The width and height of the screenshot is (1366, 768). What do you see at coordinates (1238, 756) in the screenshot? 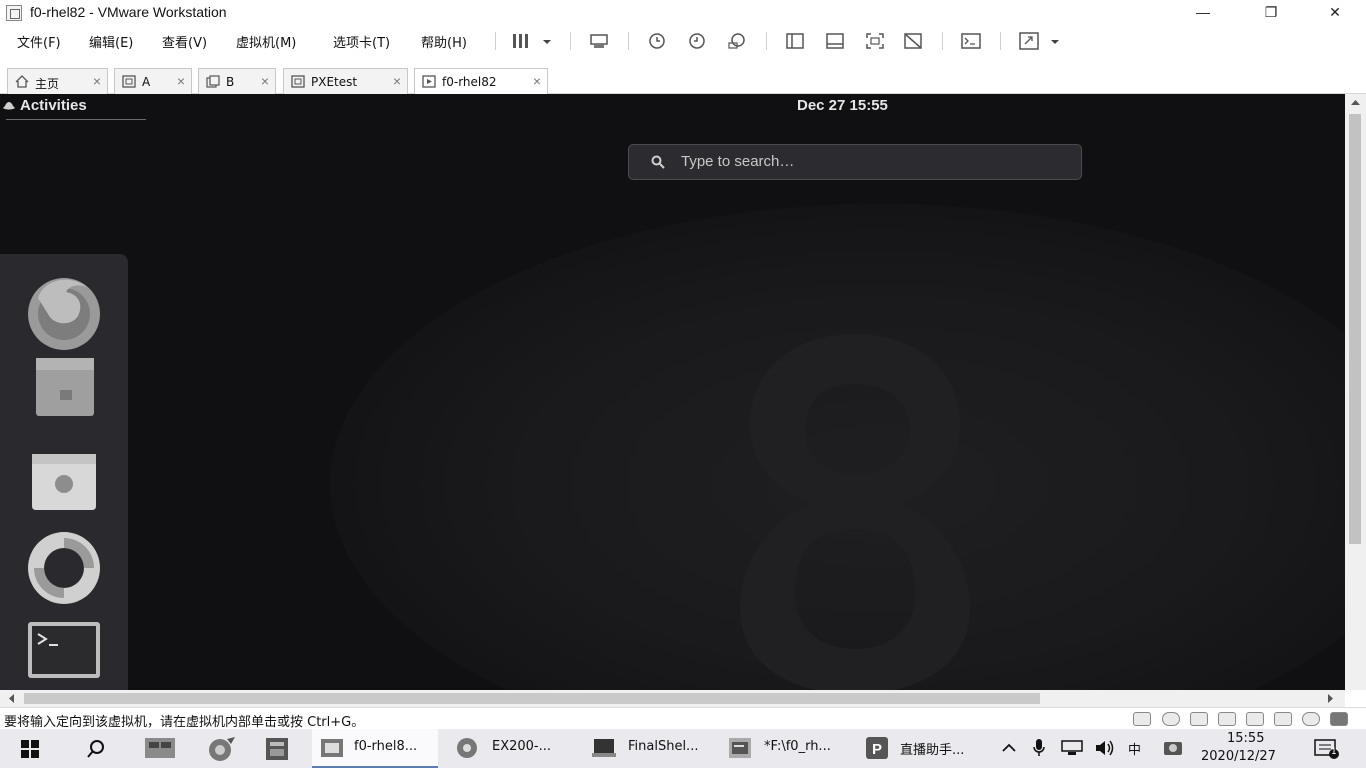
I see `taskbar-clock-date: 2020/12/27` at bounding box center [1238, 756].